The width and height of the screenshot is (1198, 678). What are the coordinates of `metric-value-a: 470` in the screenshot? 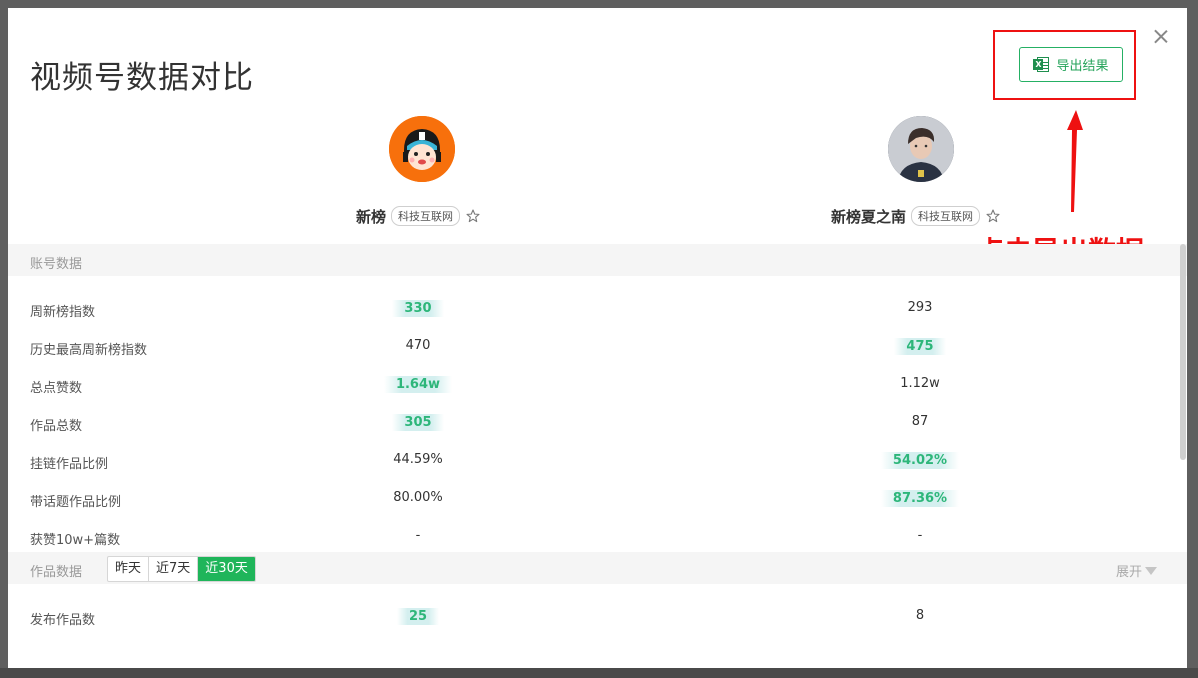 It's located at (418, 345).